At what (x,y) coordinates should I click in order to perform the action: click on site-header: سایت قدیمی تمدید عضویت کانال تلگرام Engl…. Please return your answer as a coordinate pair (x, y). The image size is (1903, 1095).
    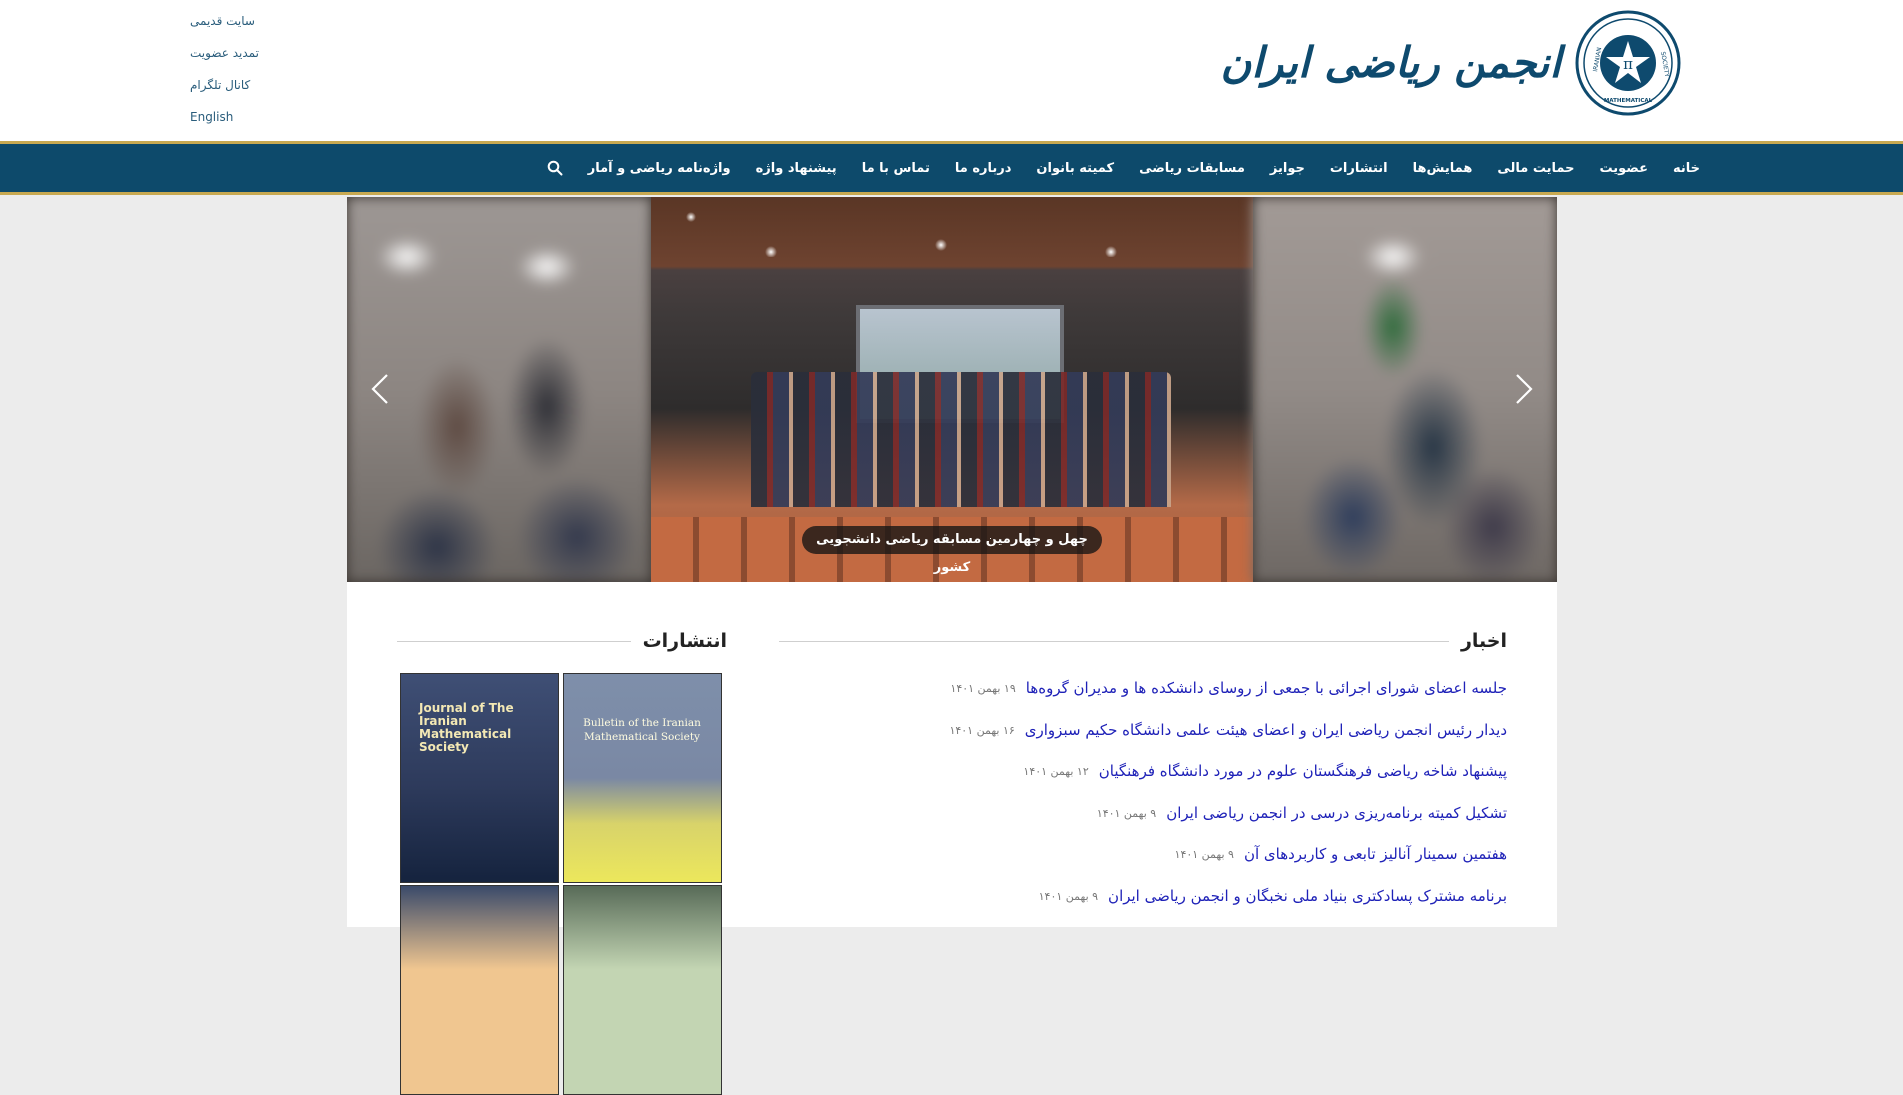
    Looking at the image, I should click on (951, 70).